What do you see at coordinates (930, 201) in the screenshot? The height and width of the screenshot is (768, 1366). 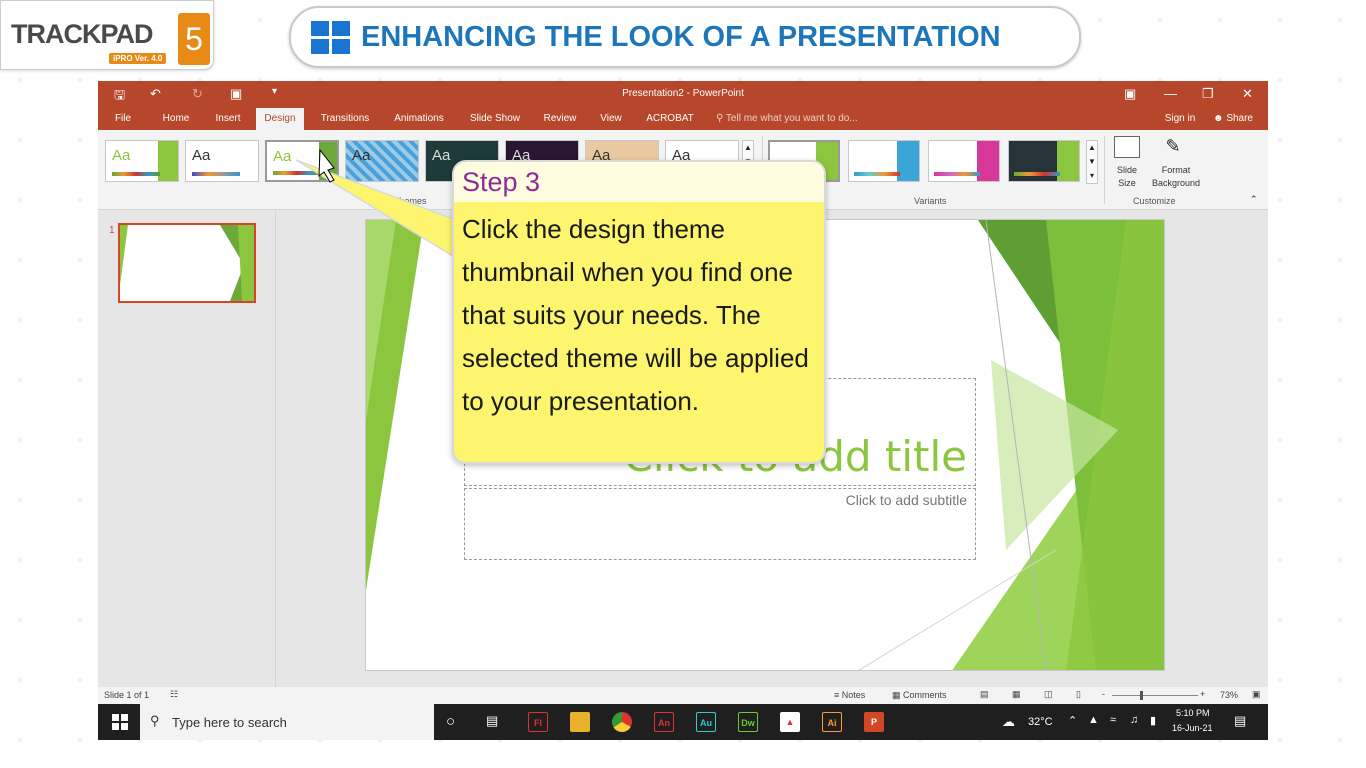 I see `variants-group-label: Variants` at bounding box center [930, 201].